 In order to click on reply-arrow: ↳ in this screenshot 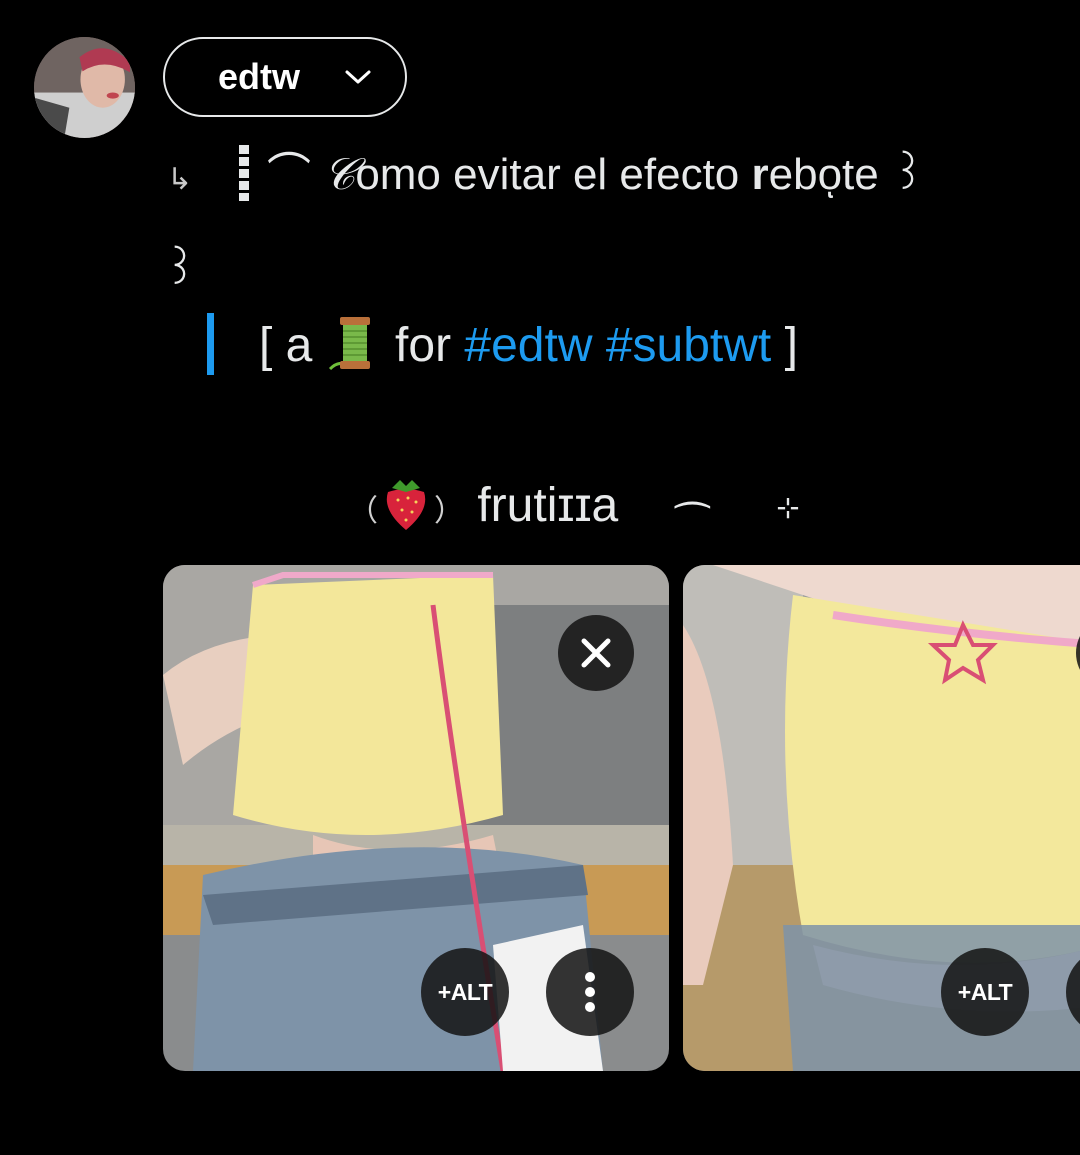, I will do `click(180, 179)`.